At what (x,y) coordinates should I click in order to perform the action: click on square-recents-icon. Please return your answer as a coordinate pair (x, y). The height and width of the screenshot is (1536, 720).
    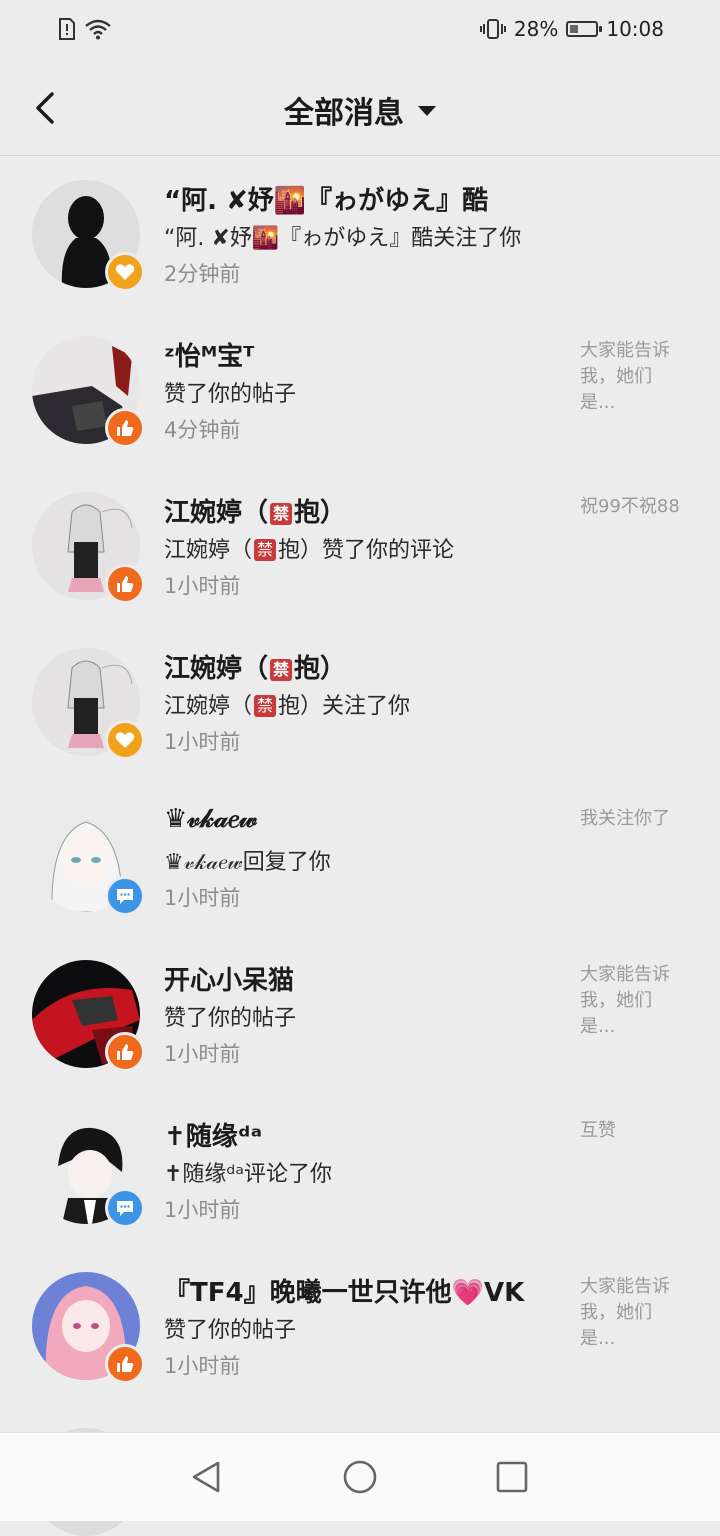
    Looking at the image, I should click on (512, 1477).